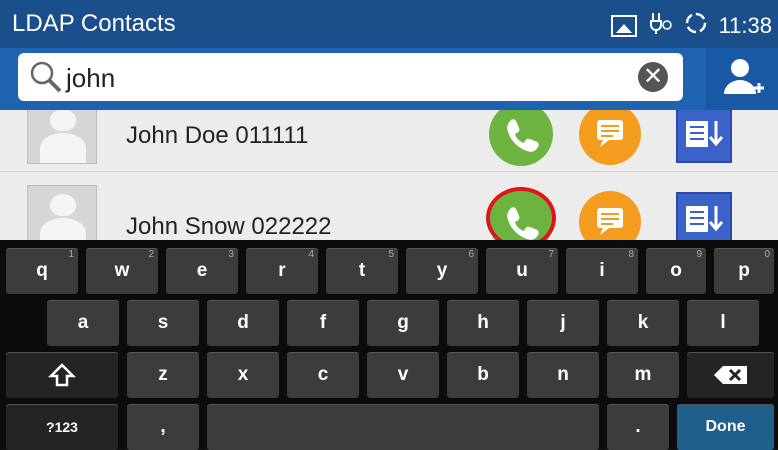 This screenshot has height=450, width=778. I want to click on period-key: ., so click(638, 427).